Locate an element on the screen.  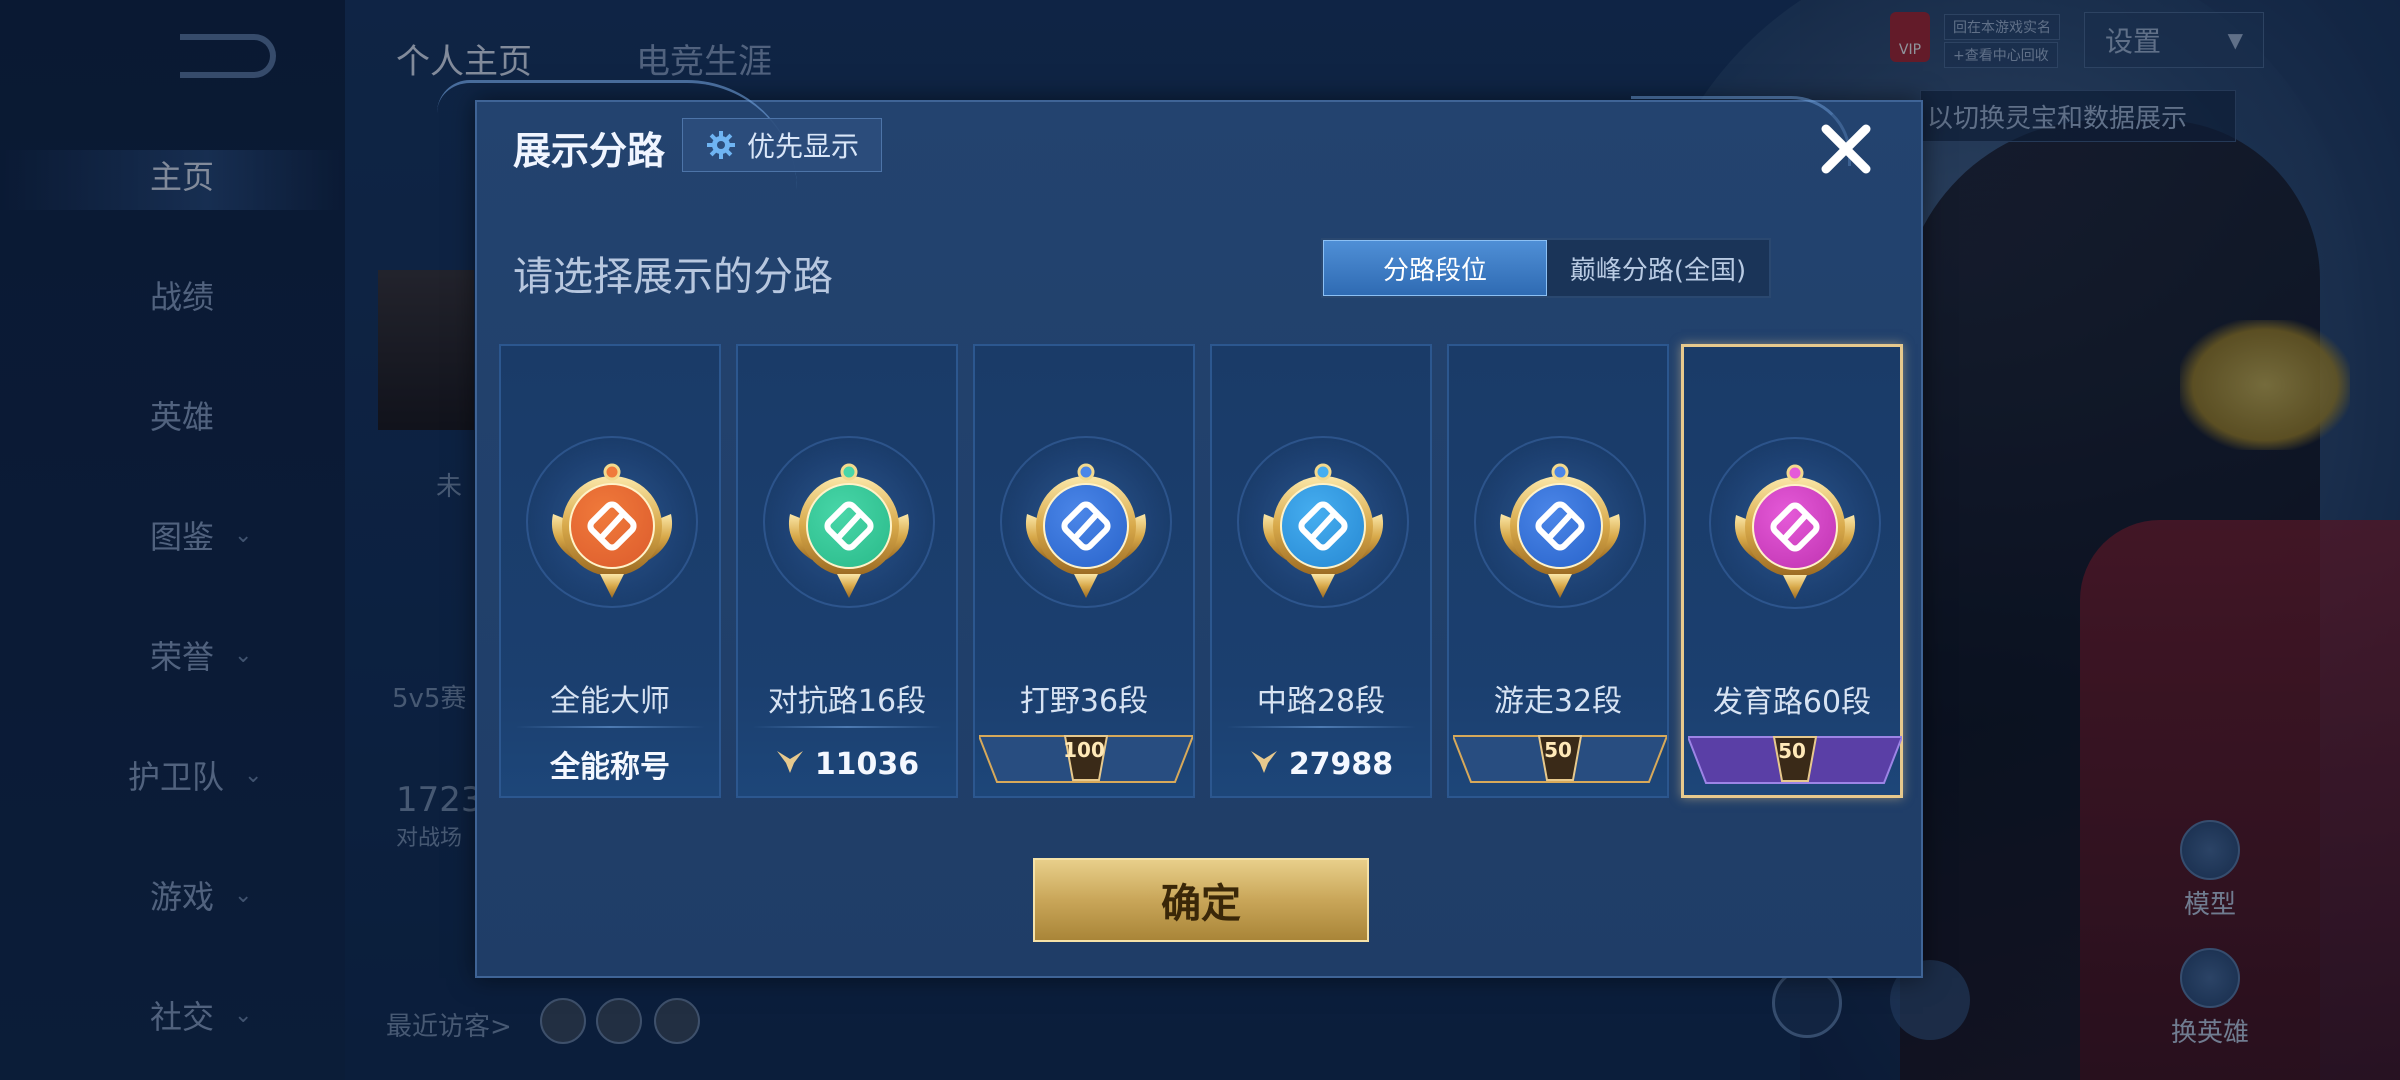
lane-card-name: 游走32段 is located at coordinates (1558, 701).